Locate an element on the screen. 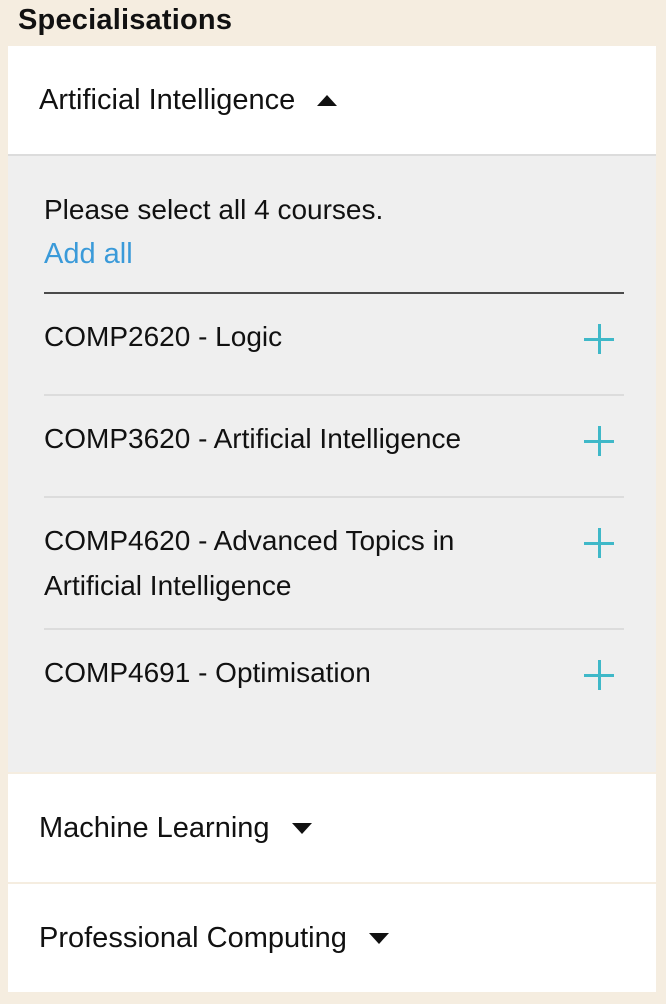 Image resolution: width=666 pixels, height=1004 pixels. course-item: COMP3620 - Artificial Intelligence is located at coordinates (334, 447).